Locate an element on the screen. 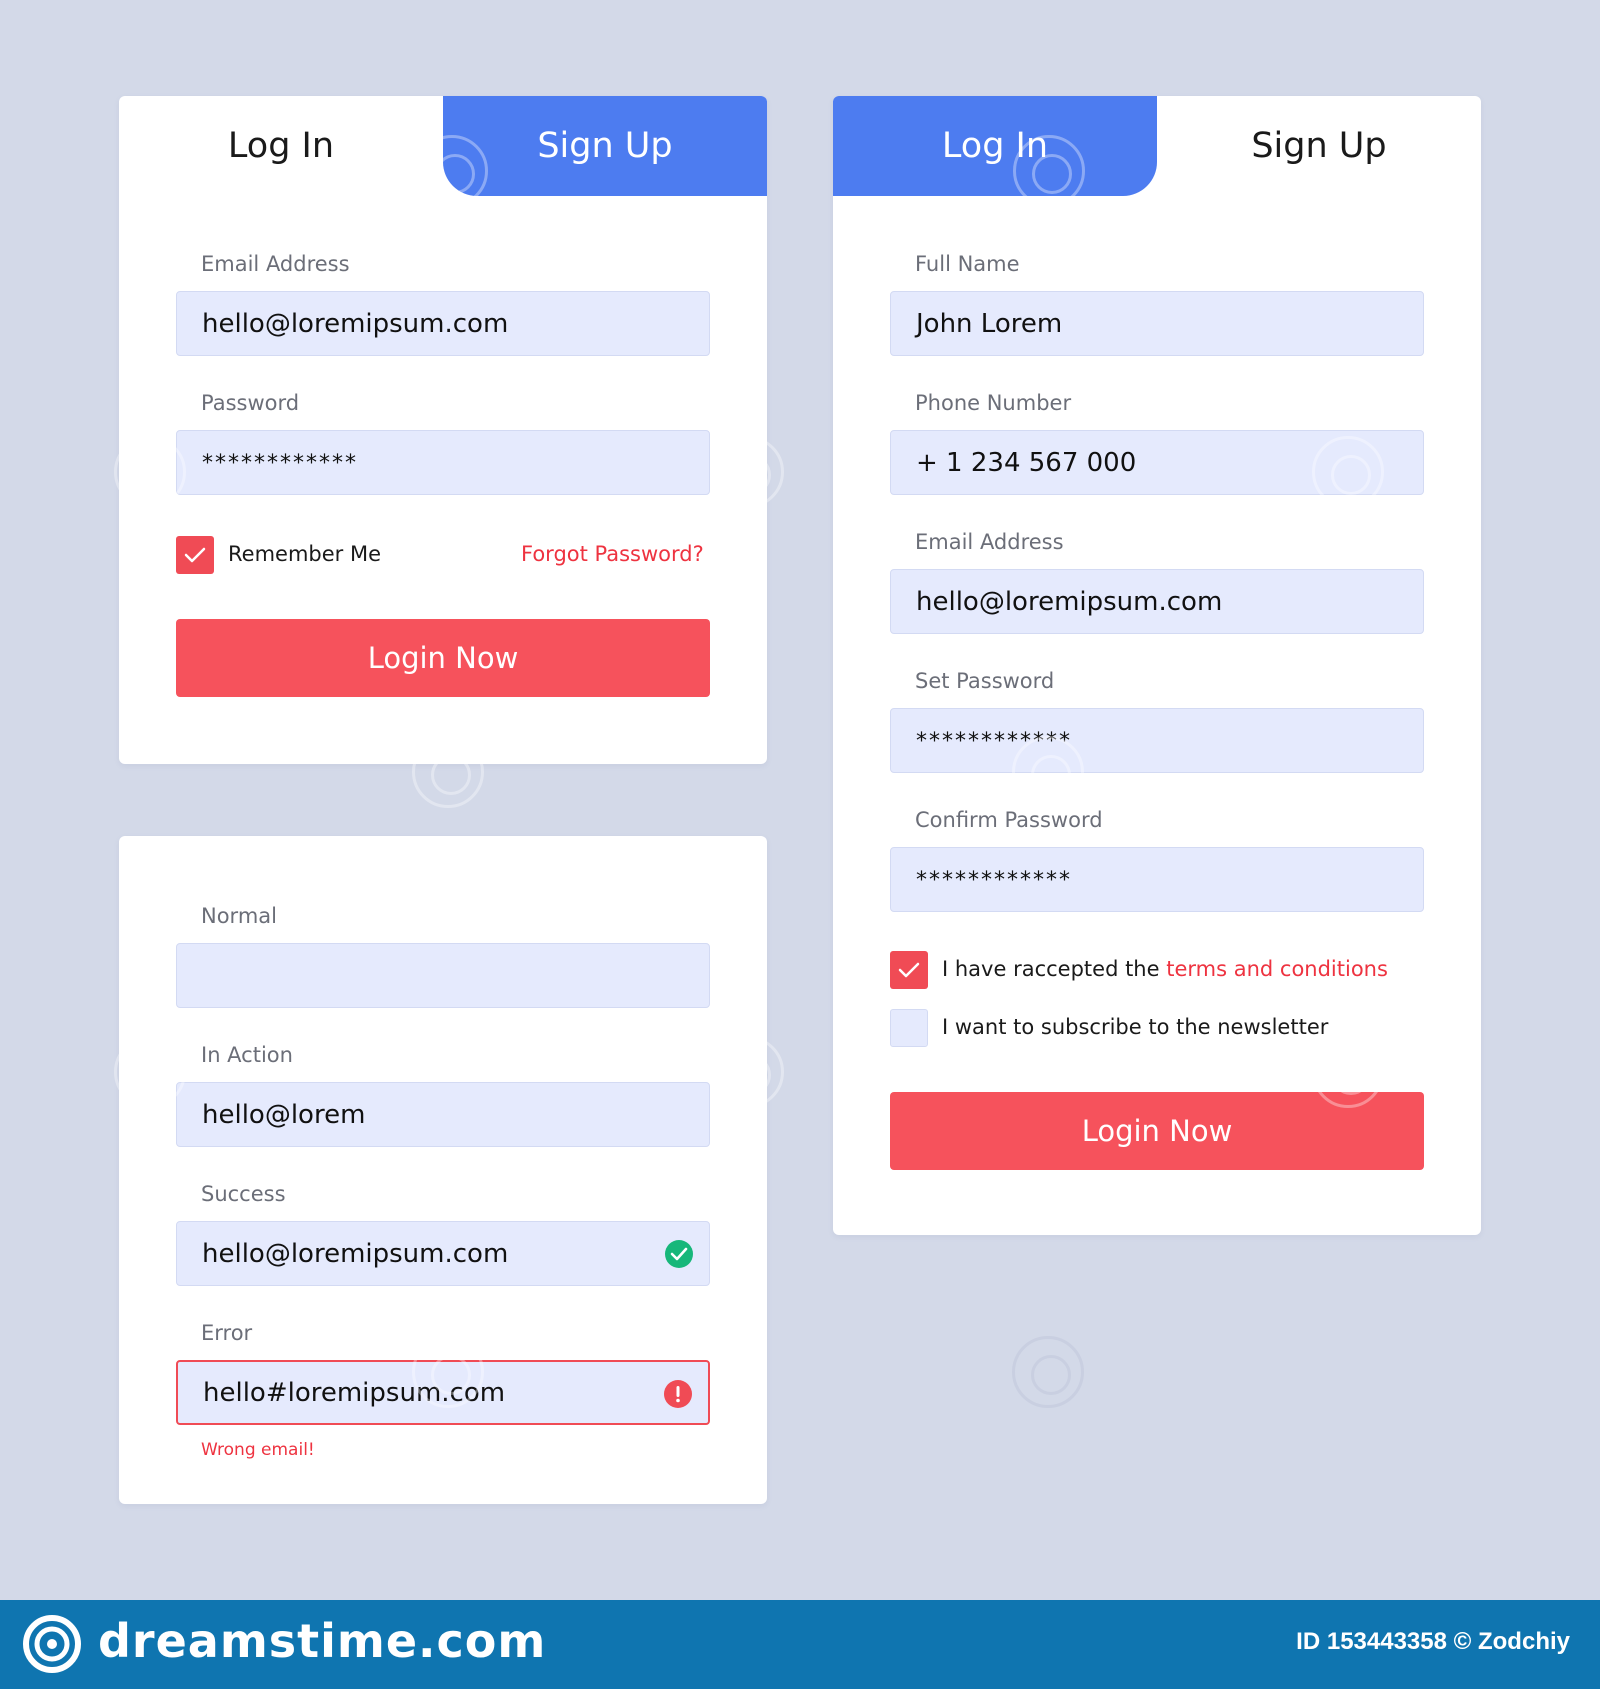 The height and width of the screenshot is (1689, 1600). error-label: Error is located at coordinates (227, 1333).